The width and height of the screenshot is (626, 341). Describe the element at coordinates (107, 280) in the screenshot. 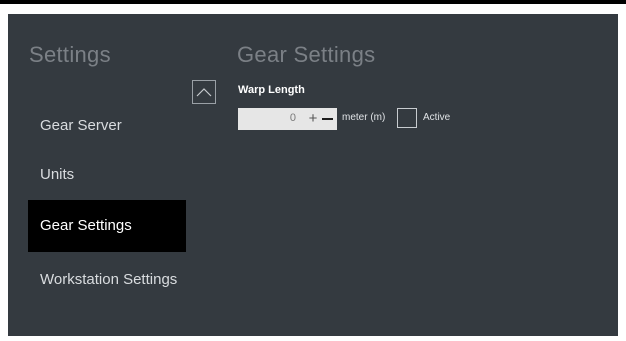

I see `sidebar-item-workstation-settings: Workstation Settings` at that location.